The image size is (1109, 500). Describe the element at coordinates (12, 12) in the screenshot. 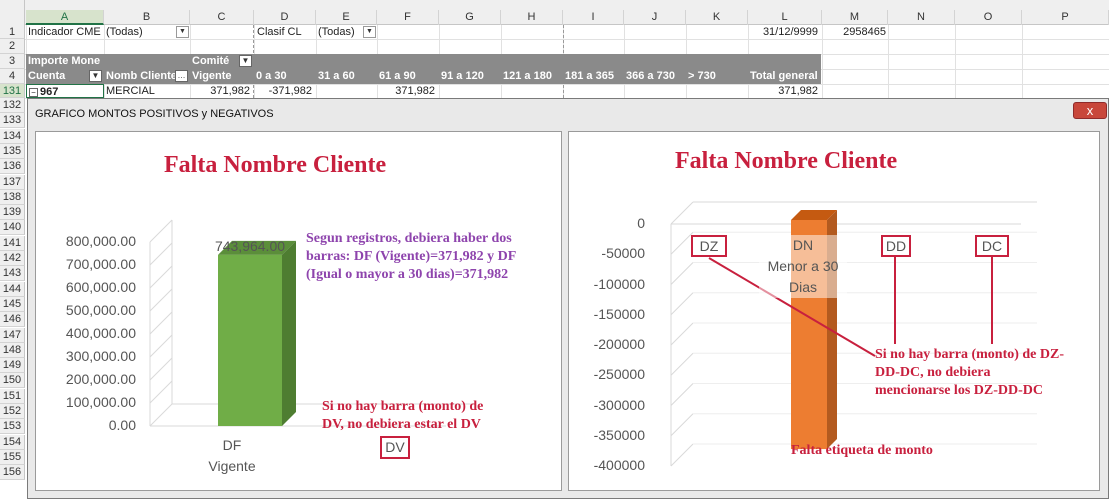

I see `select-all-corner` at that location.